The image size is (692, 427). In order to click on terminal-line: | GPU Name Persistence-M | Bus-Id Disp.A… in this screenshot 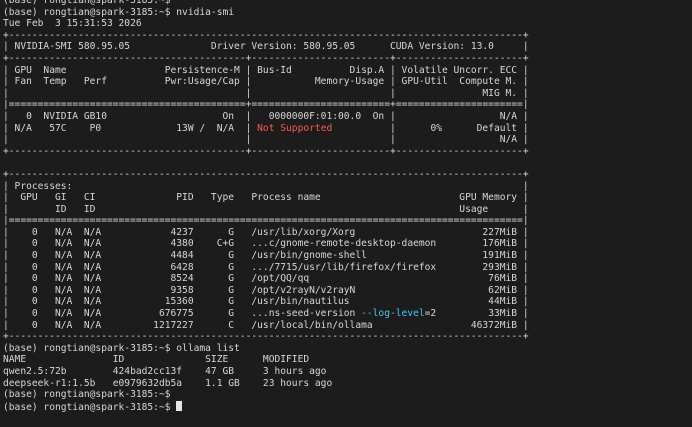, I will do `click(266, 70)`.